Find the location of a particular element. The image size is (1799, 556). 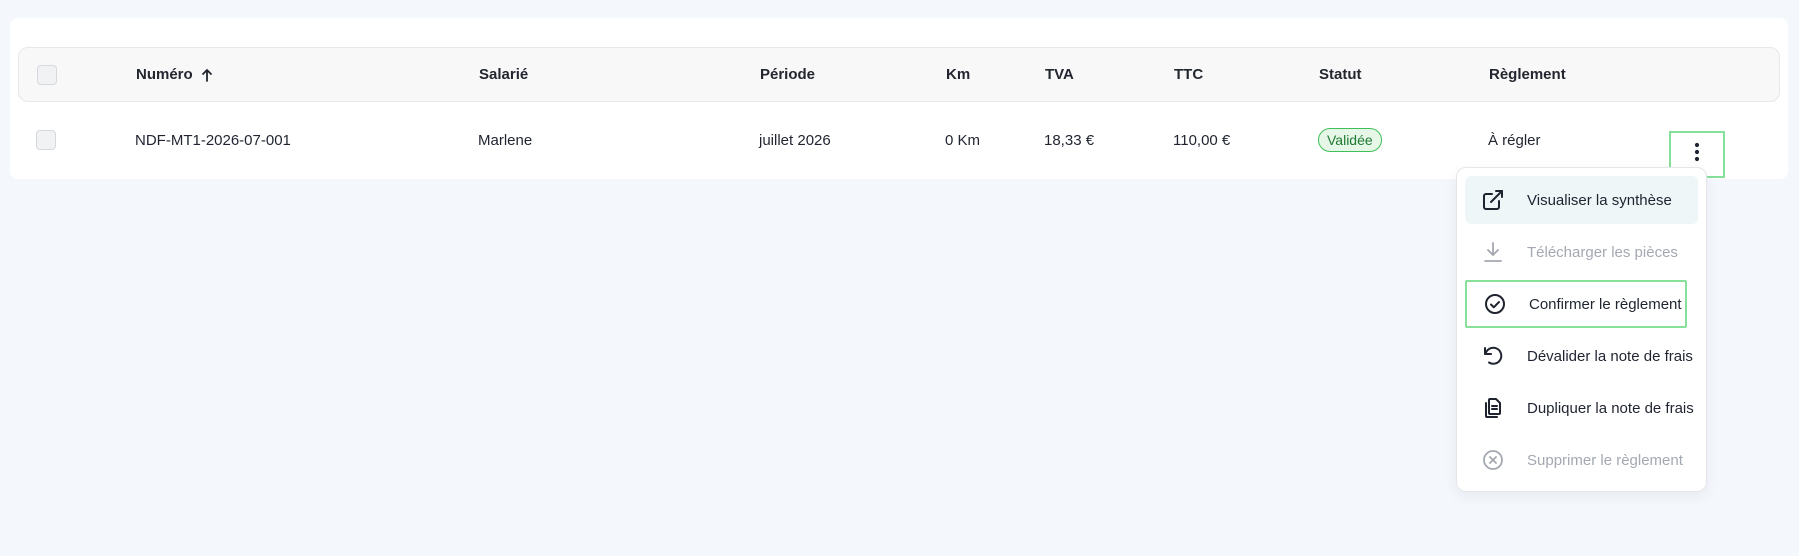

menu-item-supprimer-reglement: Supprimer le règlement is located at coordinates (1581, 460).